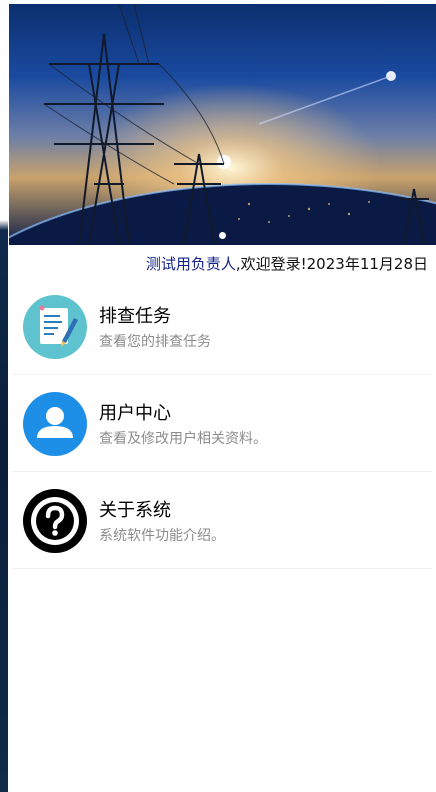  Describe the element at coordinates (155, 342) in the screenshot. I see `menu-item-description: 查看您的排查任务` at that location.